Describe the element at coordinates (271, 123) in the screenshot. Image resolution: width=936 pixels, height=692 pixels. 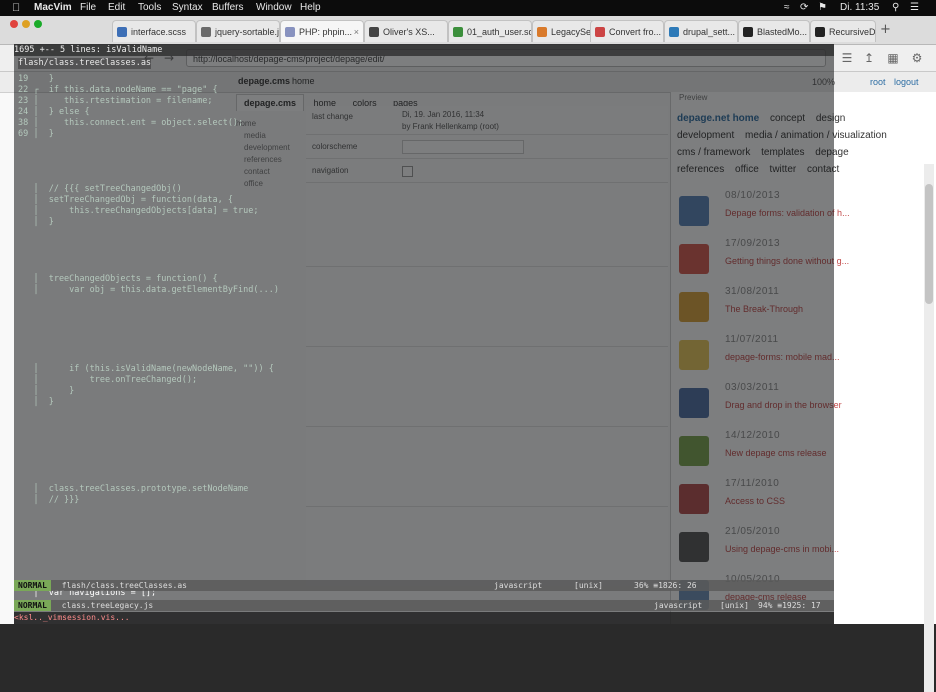
I see `tree-item: home` at that location.